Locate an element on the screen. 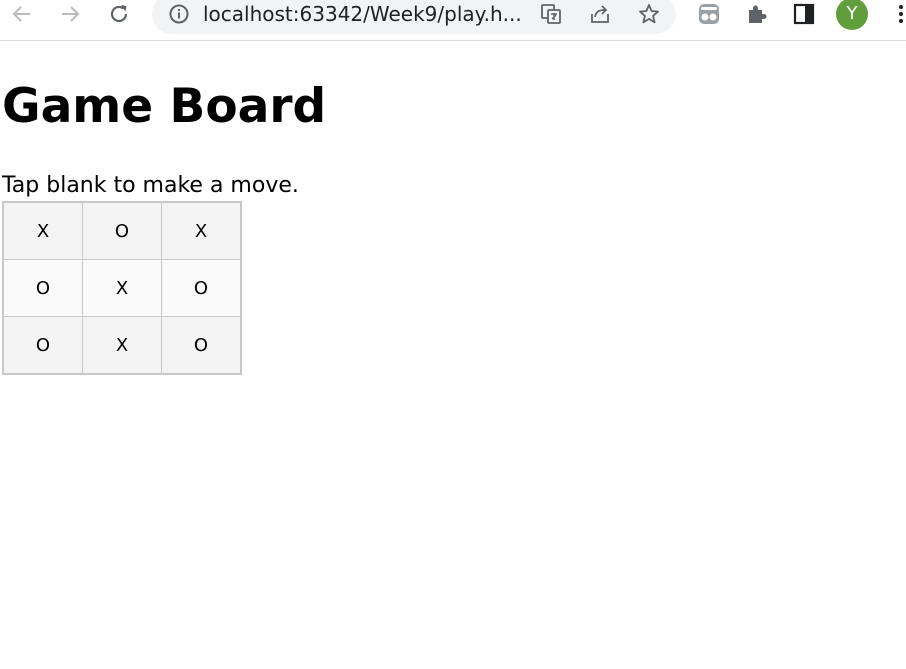 The width and height of the screenshot is (906, 669). page-title: Game Board is located at coordinates (164, 106).